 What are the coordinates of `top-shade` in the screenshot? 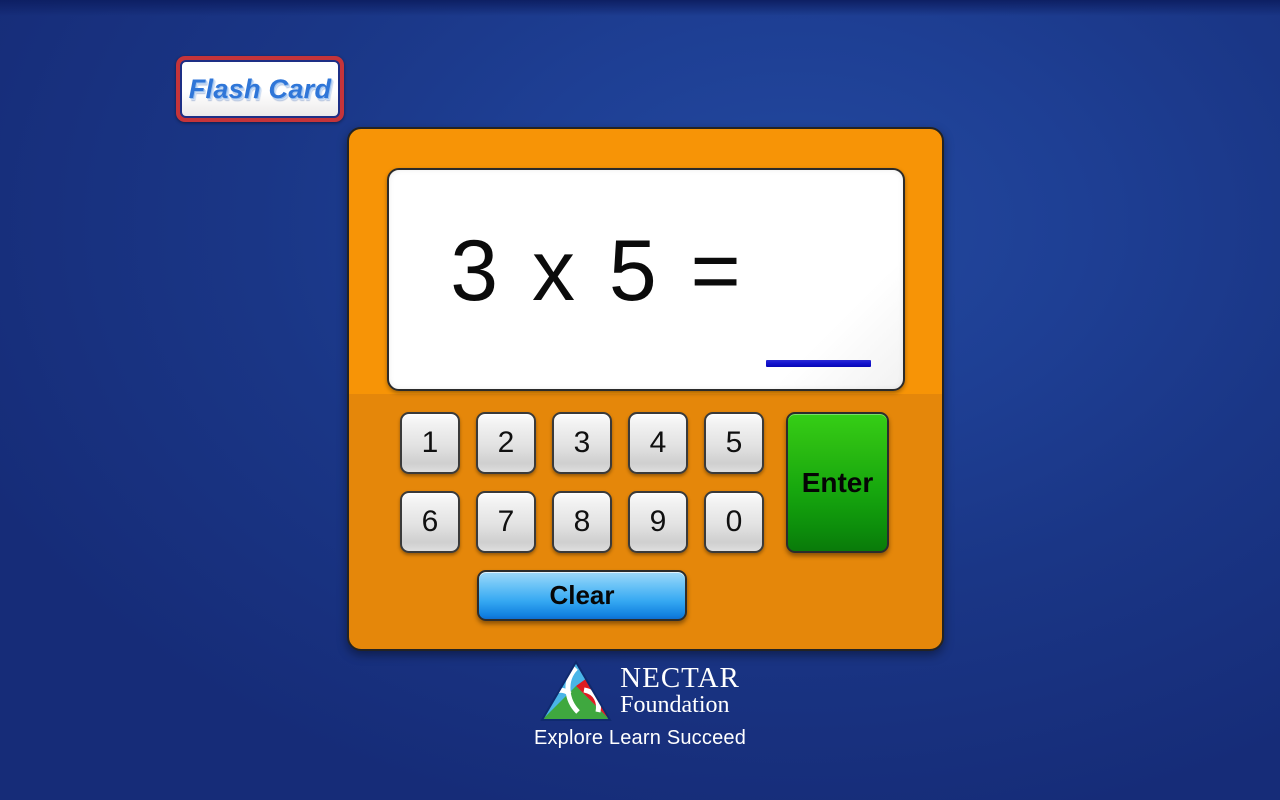 It's located at (640, 8).